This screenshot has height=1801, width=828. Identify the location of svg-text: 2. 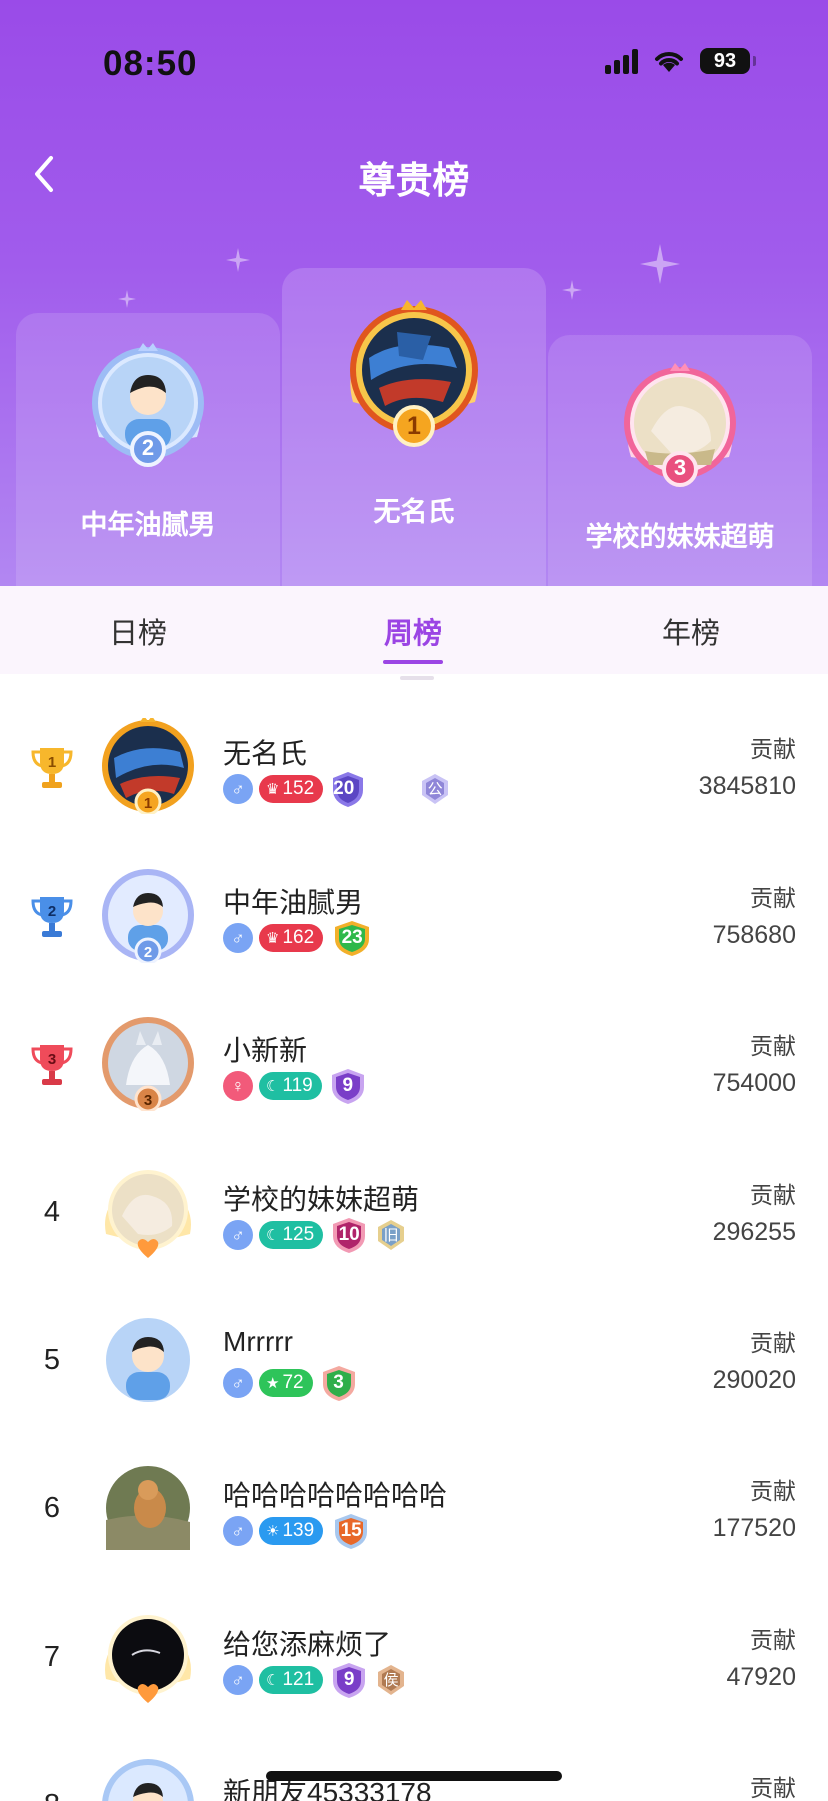
(148, 952).